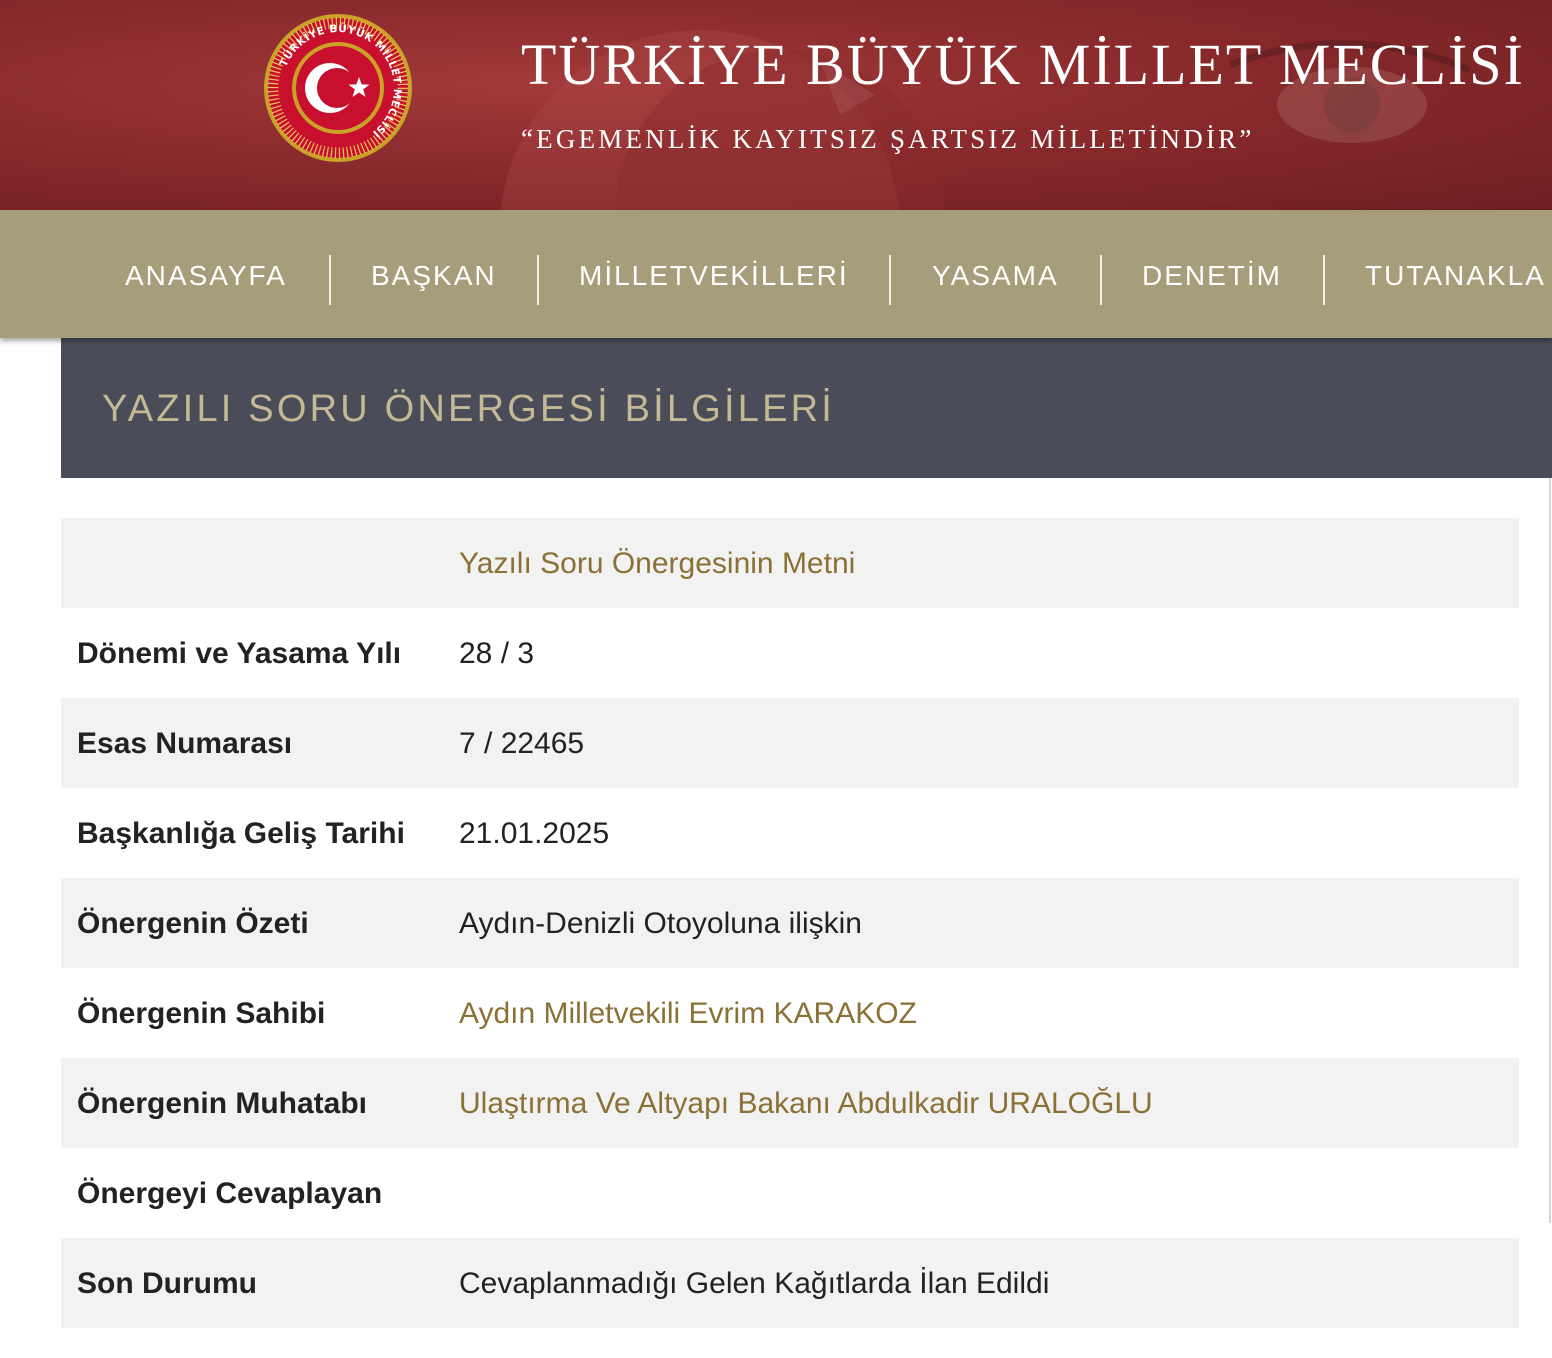 The width and height of the screenshot is (1552, 1358). I want to click on row-value: 7 / 22465, so click(522, 743).